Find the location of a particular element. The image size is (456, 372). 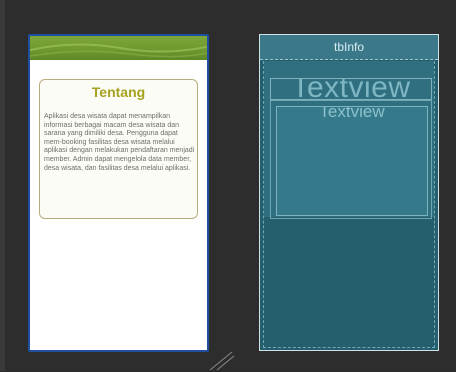

about-title: Tentang is located at coordinates (118, 92).